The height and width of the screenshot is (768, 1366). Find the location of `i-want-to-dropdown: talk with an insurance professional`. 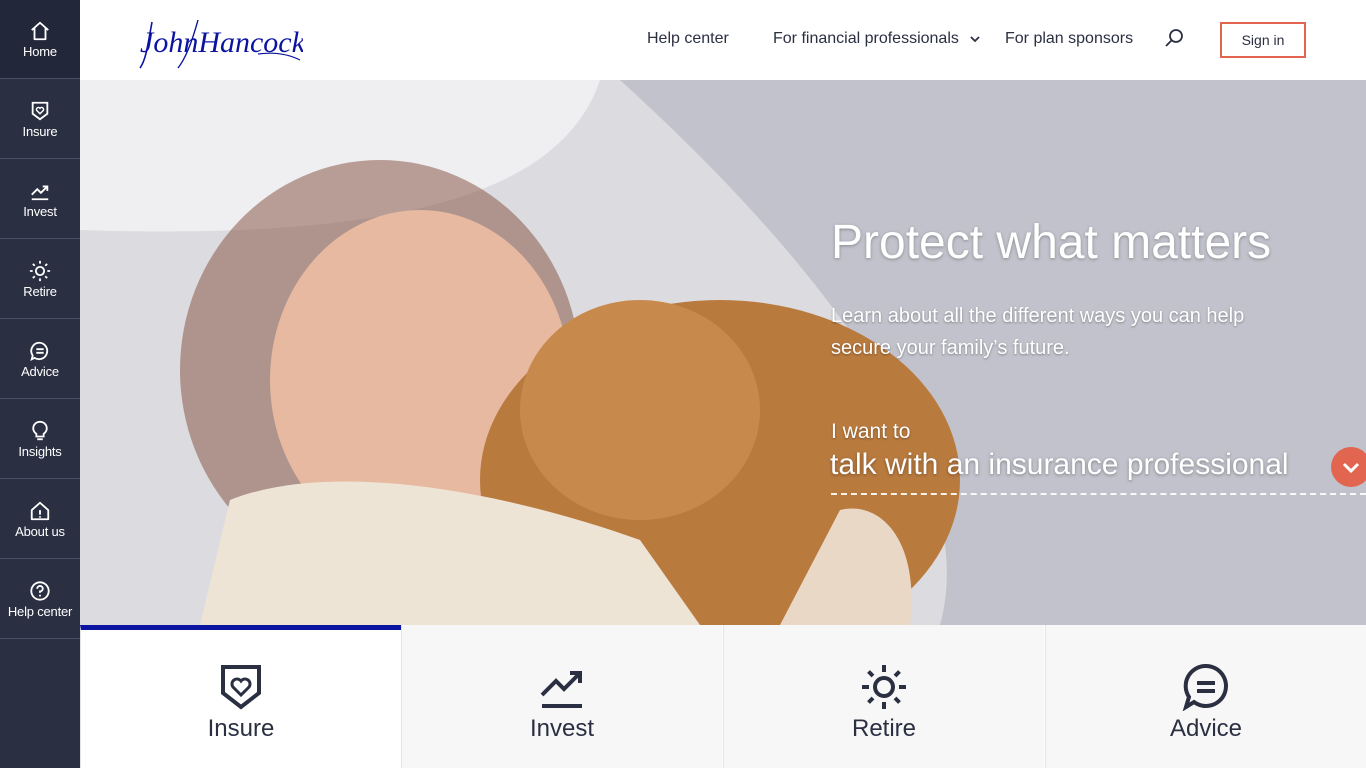

i-want-to-dropdown: talk with an insurance professional is located at coordinates (1059, 465).